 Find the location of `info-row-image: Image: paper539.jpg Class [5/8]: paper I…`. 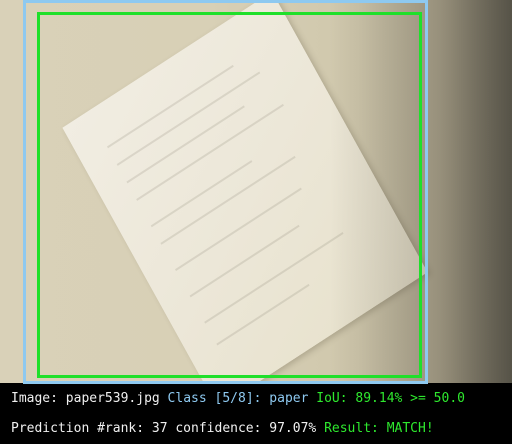

info-row-image: Image: paper539.jpg Class [5/8]: paper I… is located at coordinates (238, 399).